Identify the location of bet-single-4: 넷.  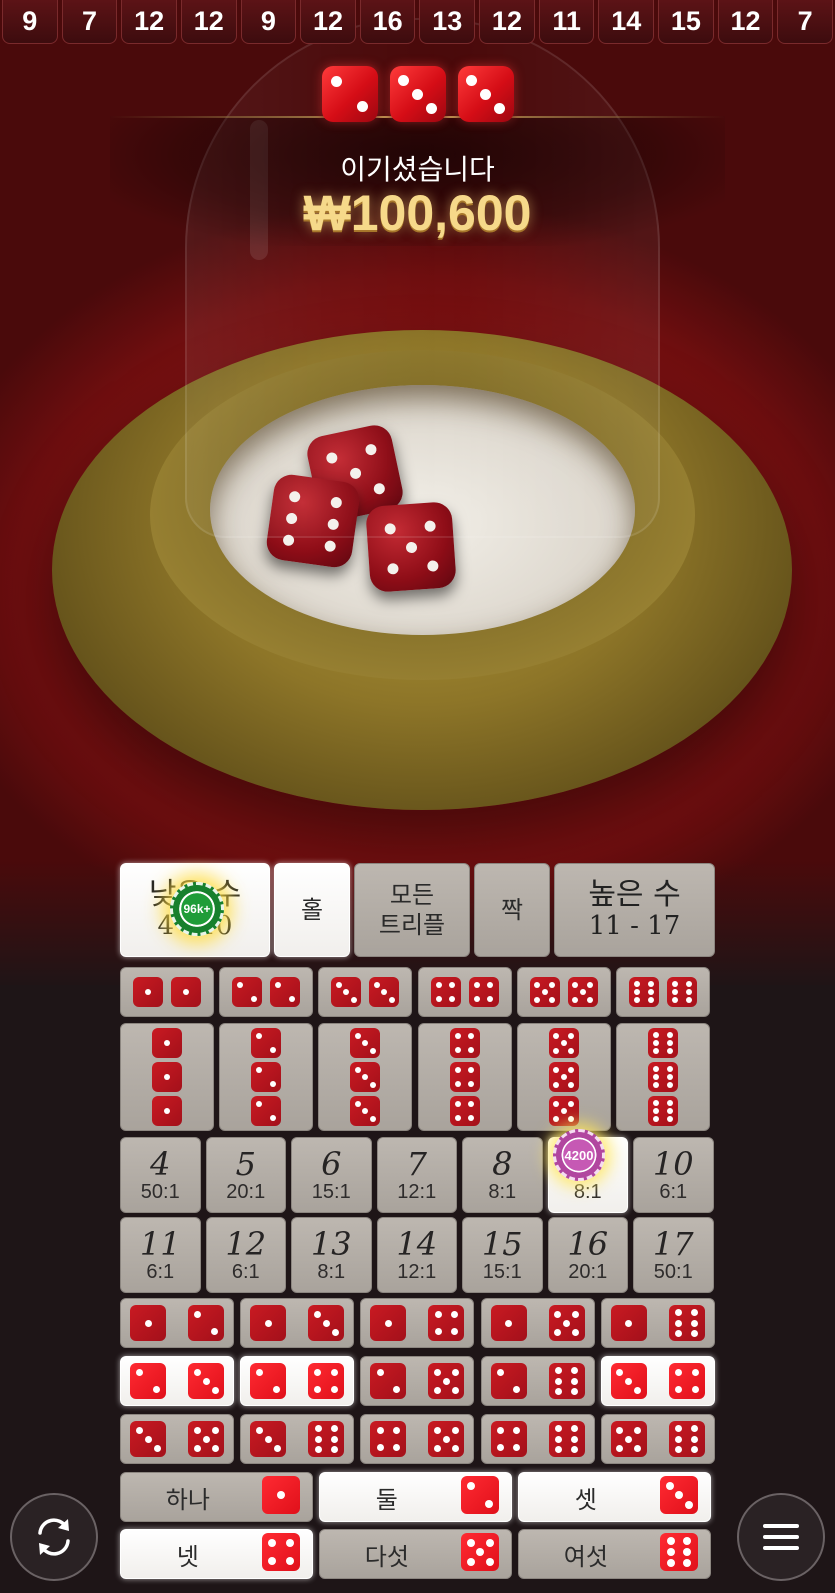
(216, 1554).